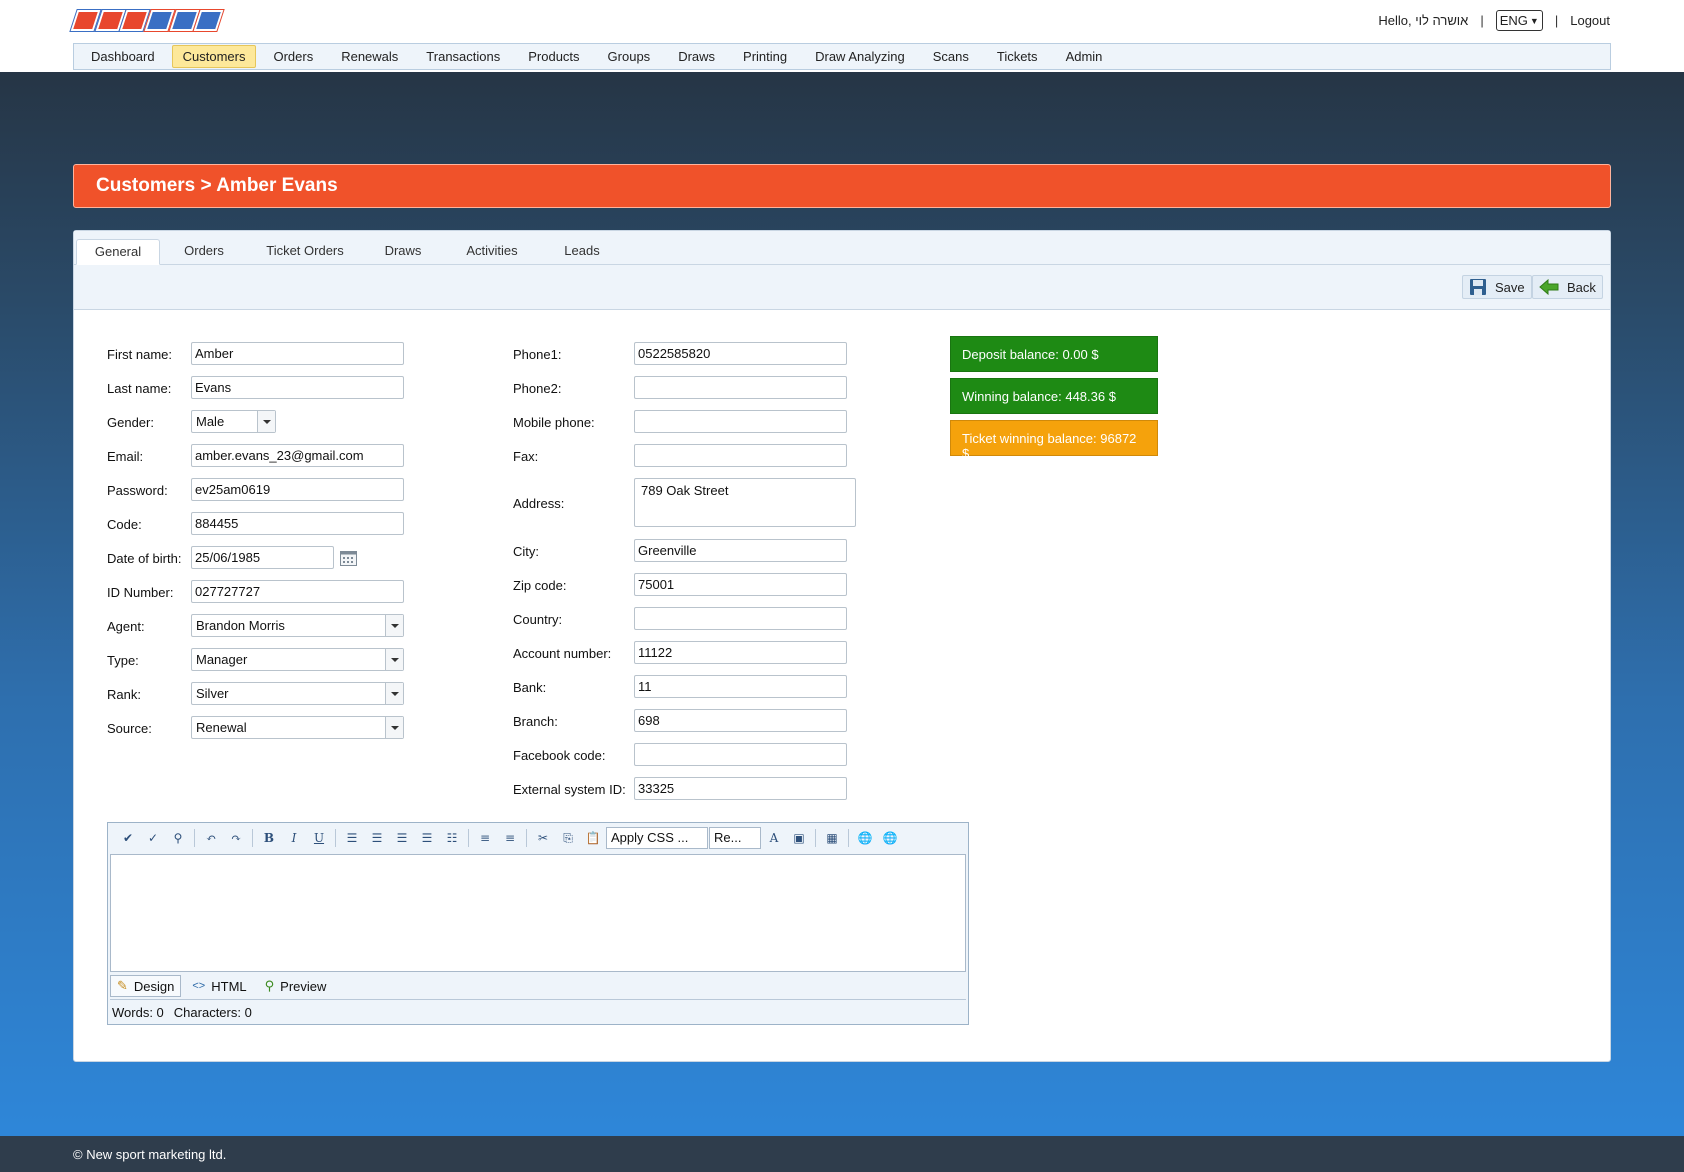 Image resolution: width=1684 pixels, height=1172 pixels. I want to click on ordered-list-icon: ≡, so click(485, 838).